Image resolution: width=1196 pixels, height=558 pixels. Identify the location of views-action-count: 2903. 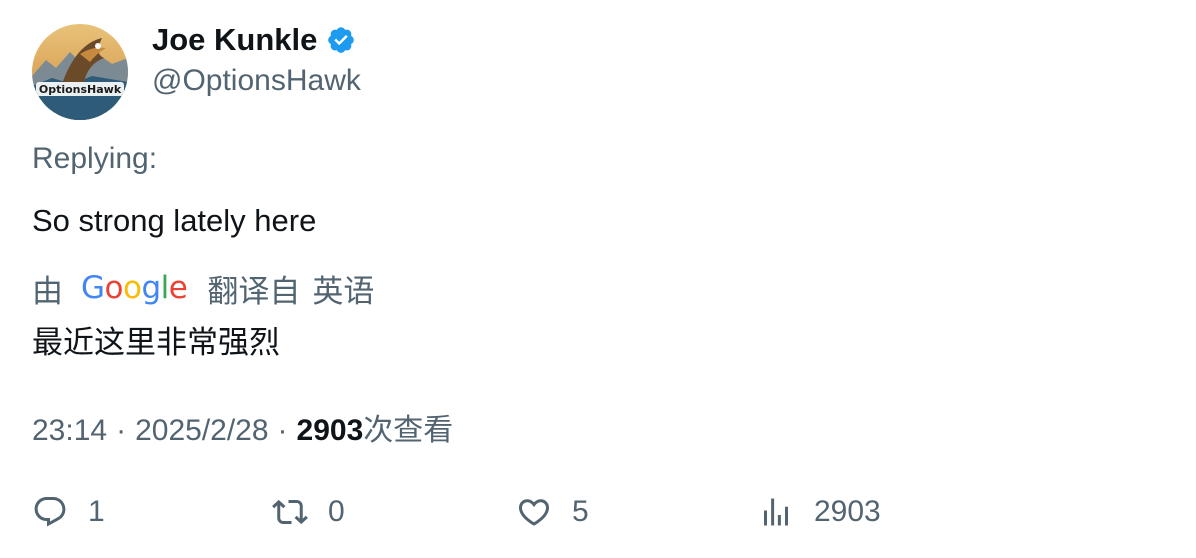
(847, 511).